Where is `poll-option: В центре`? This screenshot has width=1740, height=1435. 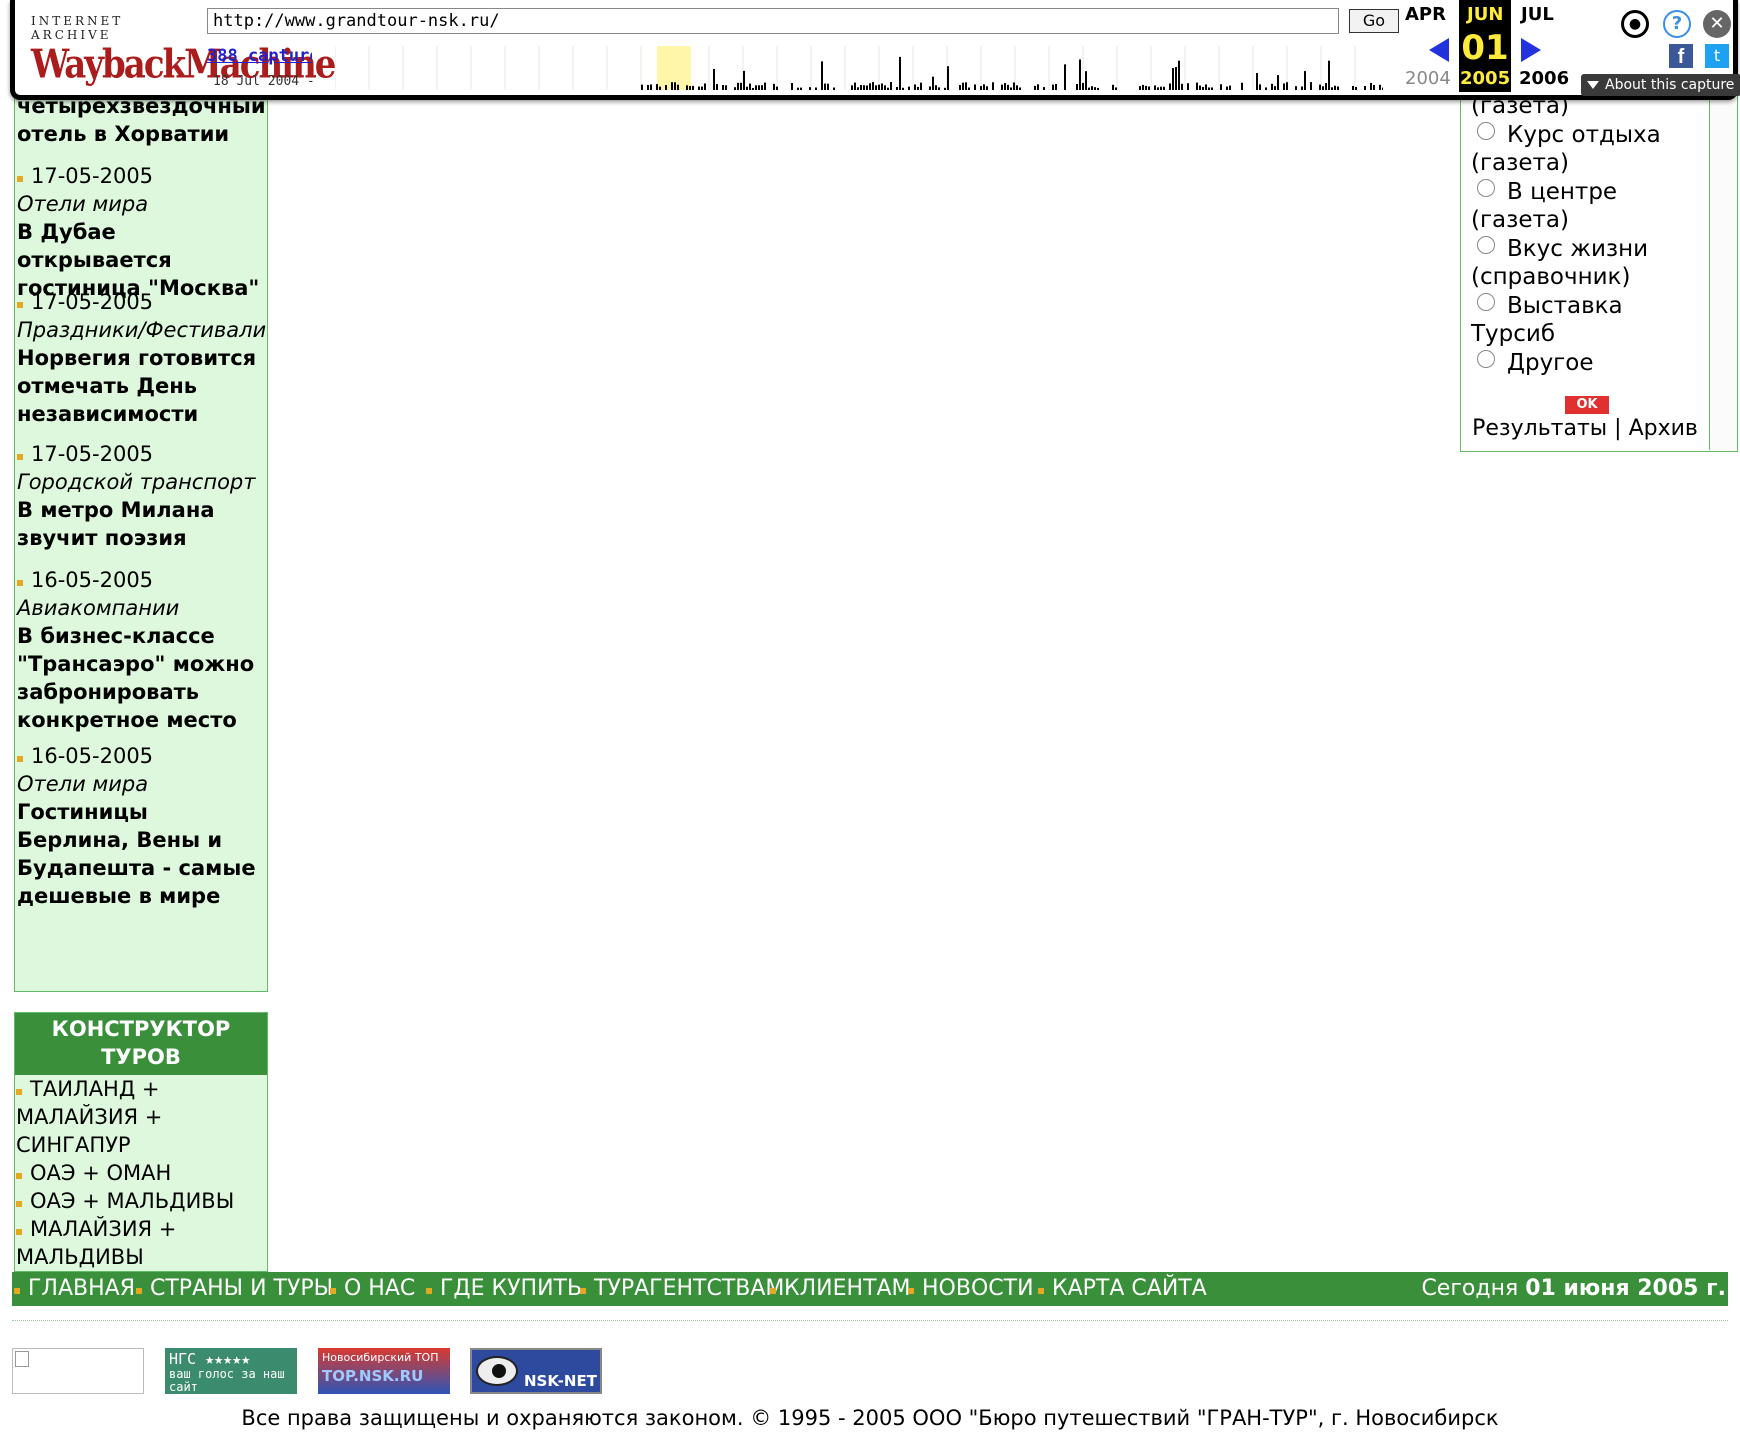
poll-option: В центре is located at coordinates (1585, 192).